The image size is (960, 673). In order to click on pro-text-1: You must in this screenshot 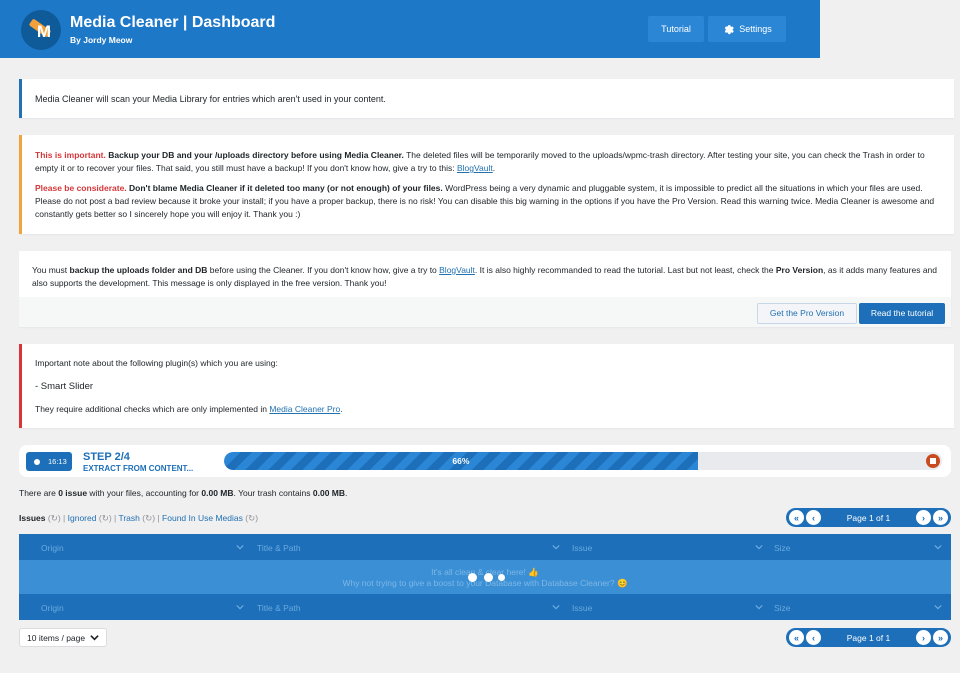, I will do `click(51, 270)`.